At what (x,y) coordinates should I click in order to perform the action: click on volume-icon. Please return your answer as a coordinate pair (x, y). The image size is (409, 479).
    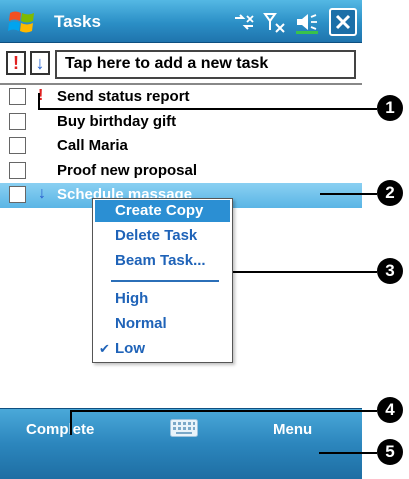
    Looking at the image, I should click on (307, 22).